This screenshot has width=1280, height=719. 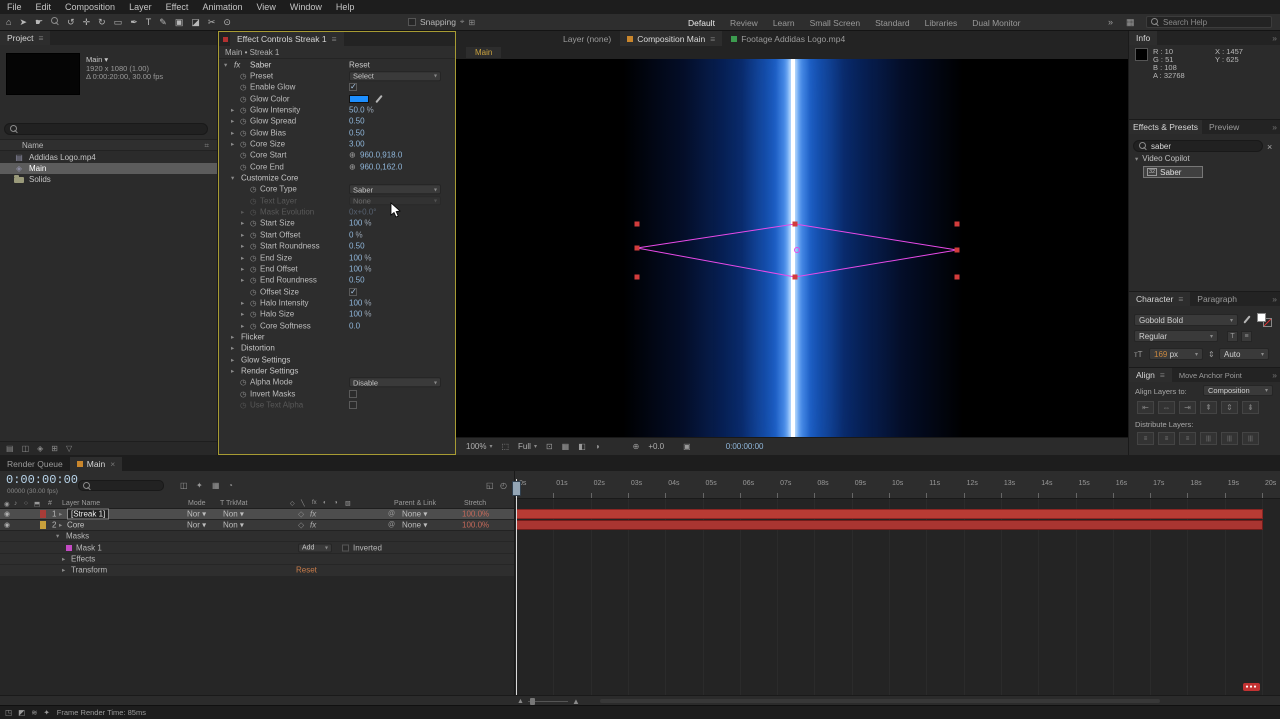 What do you see at coordinates (797, 250) in the screenshot?
I see `mask-path` at bounding box center [797, 250].